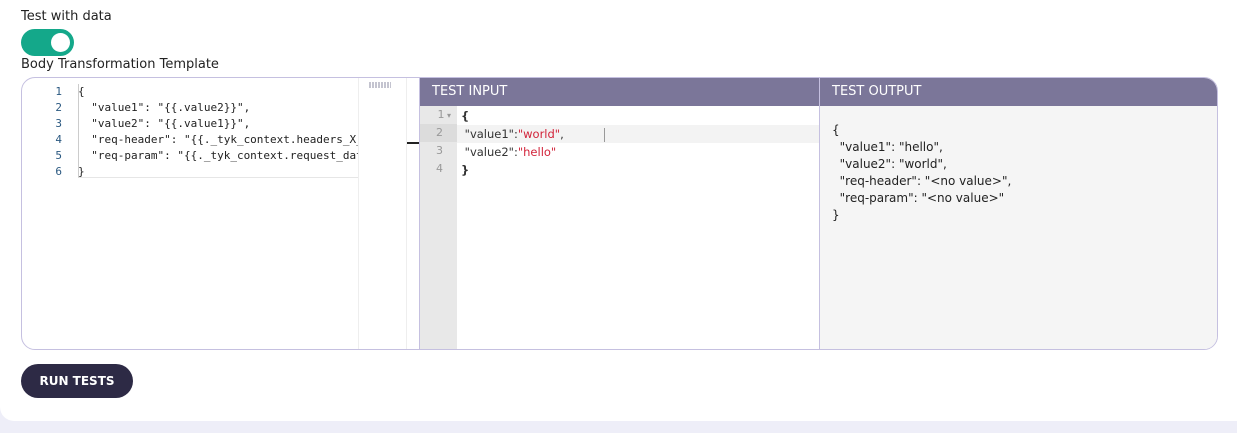 This screenshot has height=433, width=1237. What do you see at coordinates (382, 213) in the screenshot?
I see `minimap` at bounding box center [382, 213].